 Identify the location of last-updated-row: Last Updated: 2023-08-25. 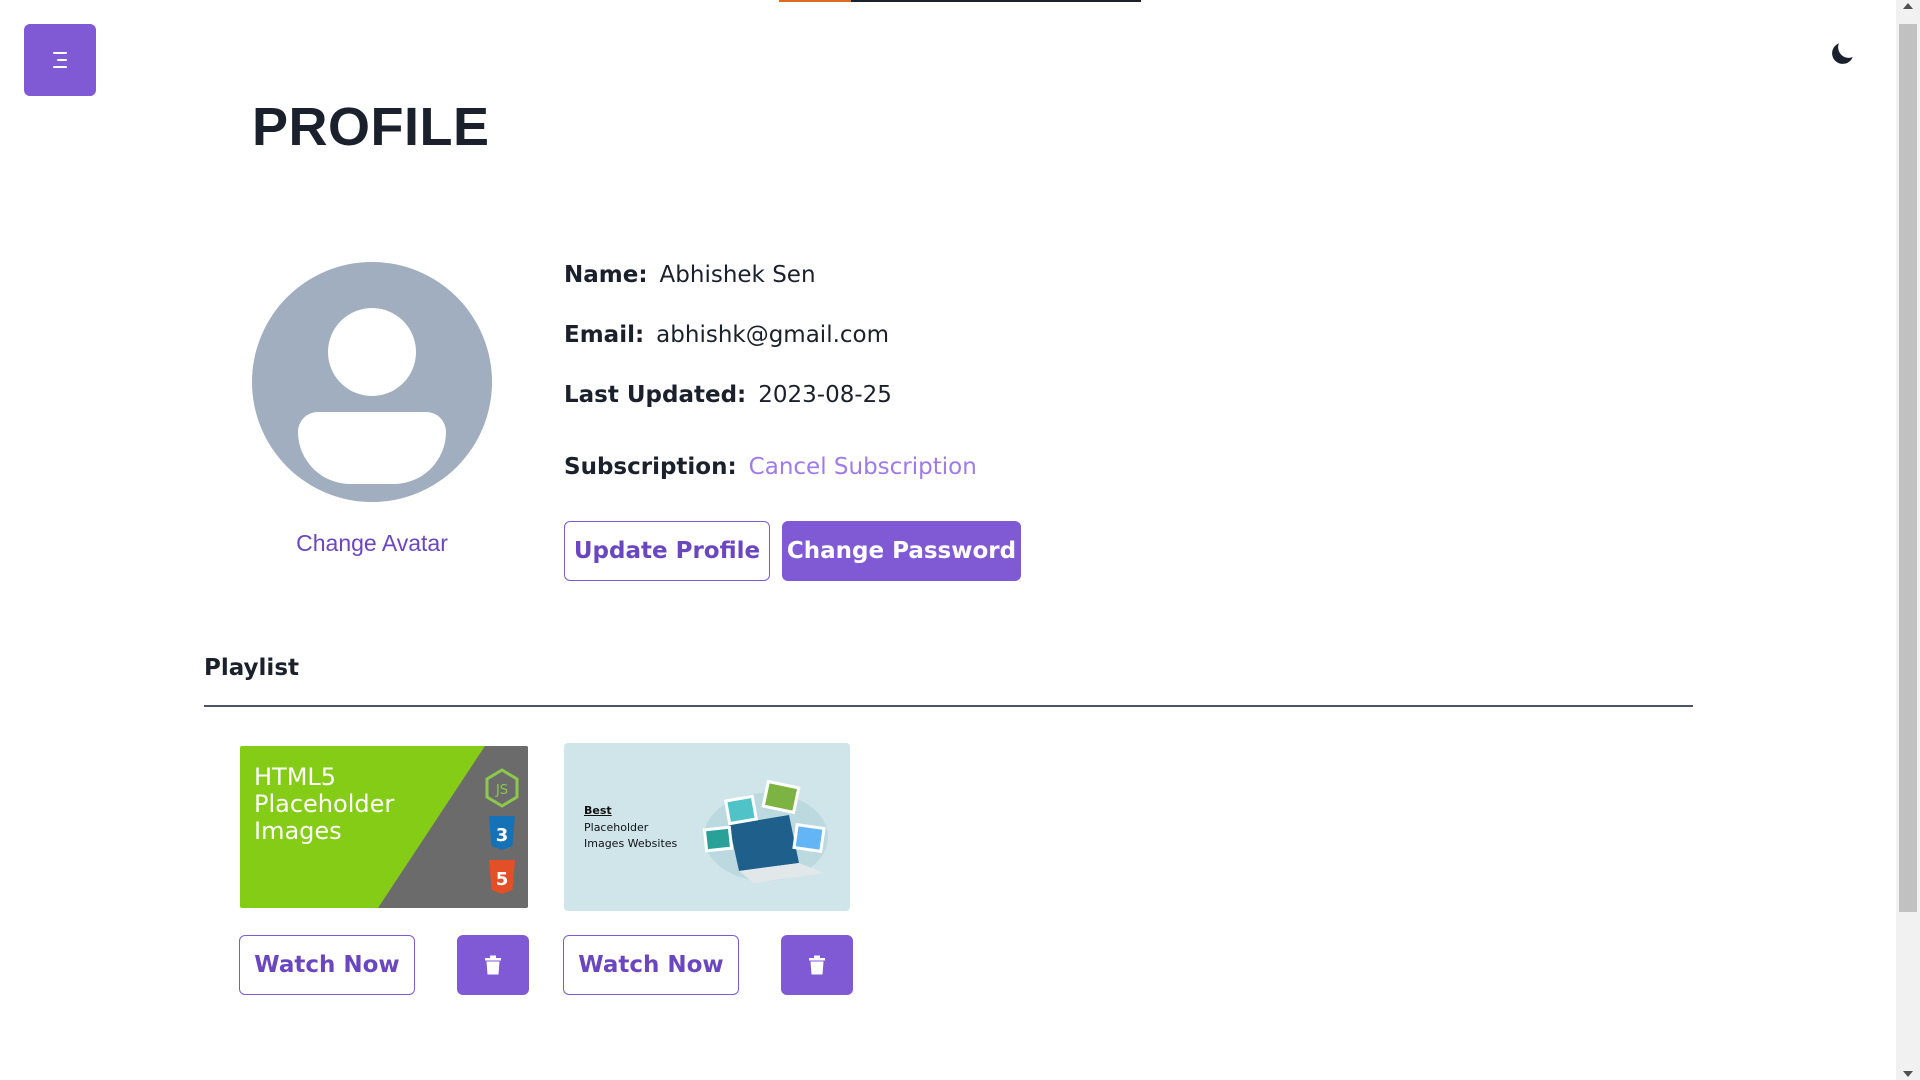
(728, 395).